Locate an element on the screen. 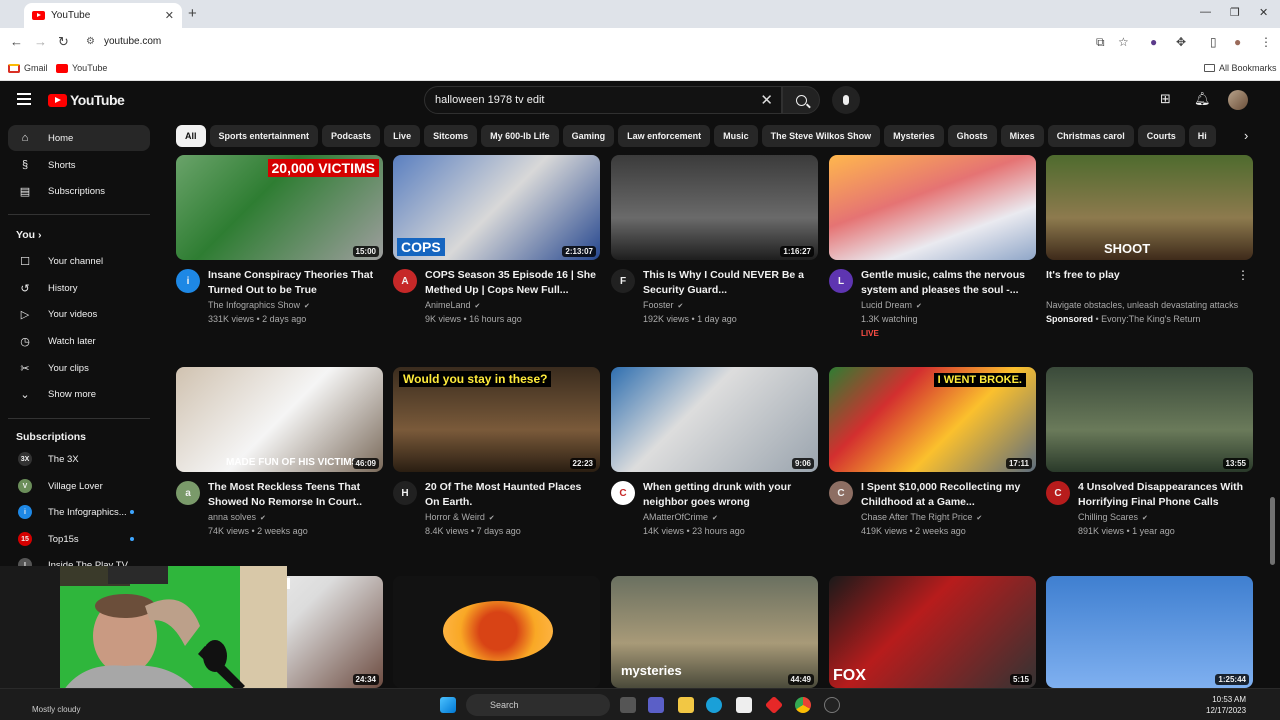 This screenshot has width=1280, height=720. video-thumbnail: 20,000 VICTIMS 15:00 is located at coordinates (279, 207).